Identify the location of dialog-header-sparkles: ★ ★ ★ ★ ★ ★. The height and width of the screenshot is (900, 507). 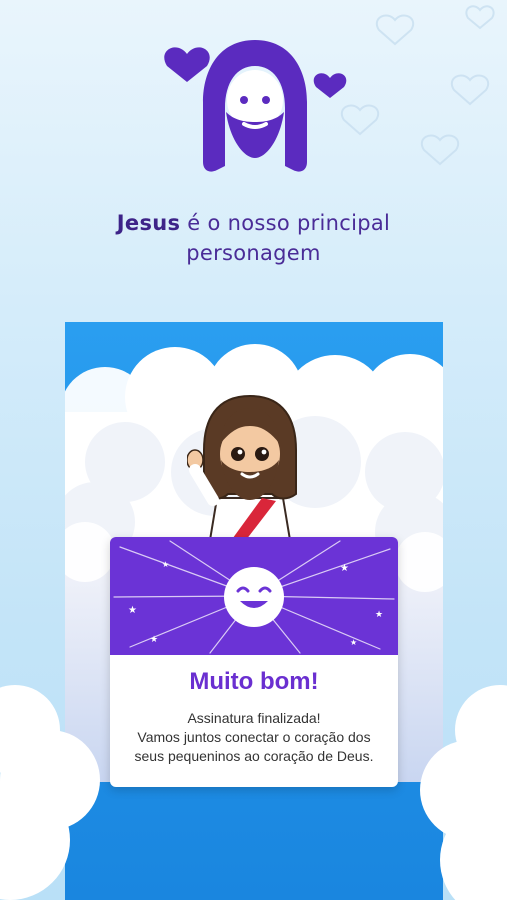
(254, 596).